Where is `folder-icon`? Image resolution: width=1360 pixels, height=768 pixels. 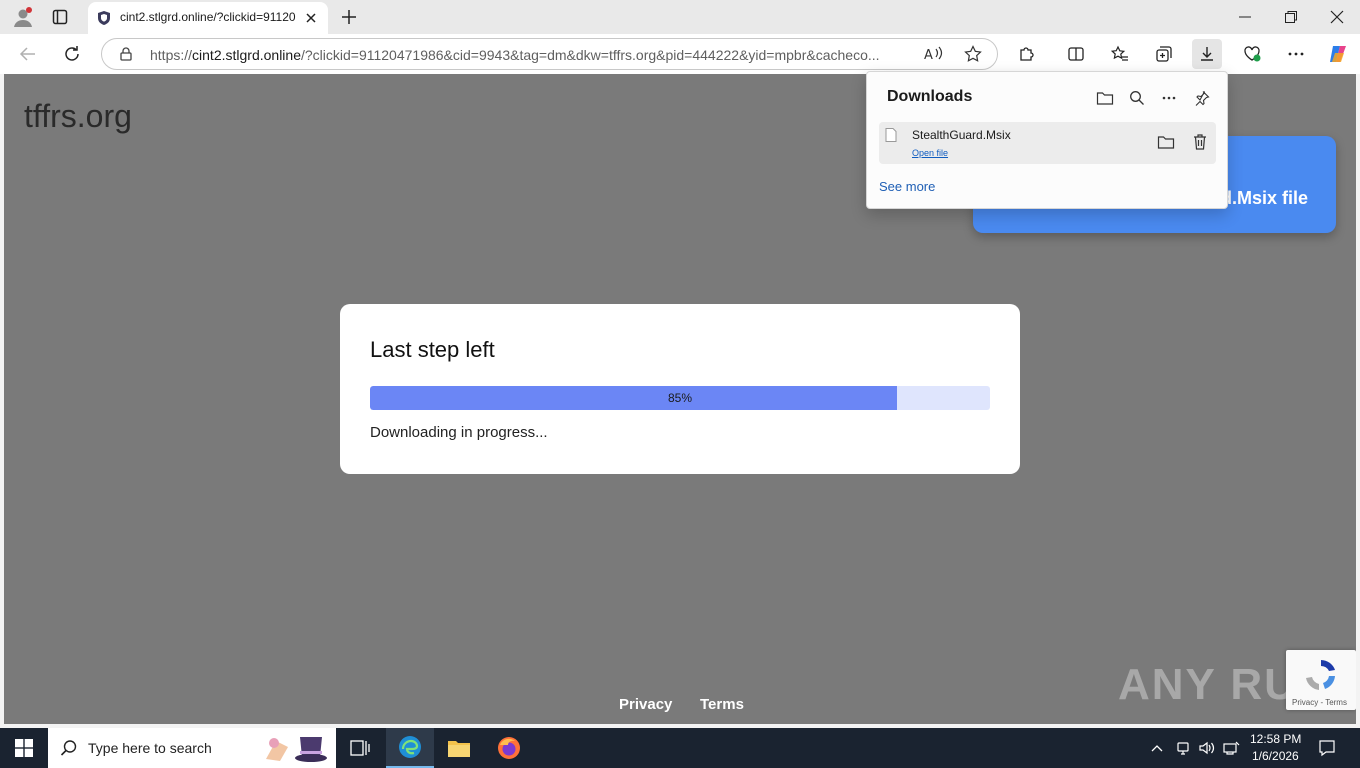
folder-icon is located at coordinates (459, 749).